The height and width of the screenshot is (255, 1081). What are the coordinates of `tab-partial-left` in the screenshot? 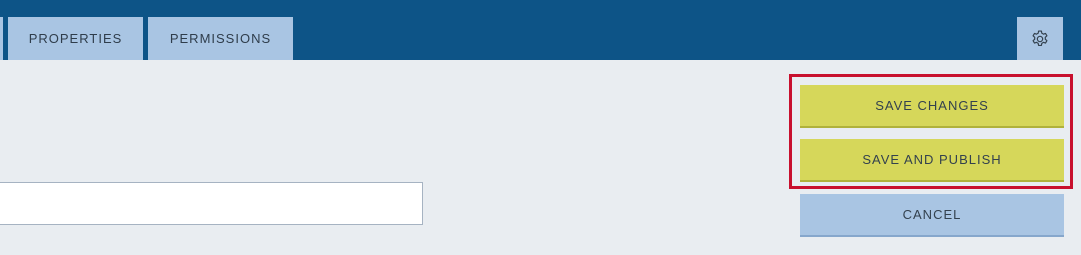 It's located at (1, 38).